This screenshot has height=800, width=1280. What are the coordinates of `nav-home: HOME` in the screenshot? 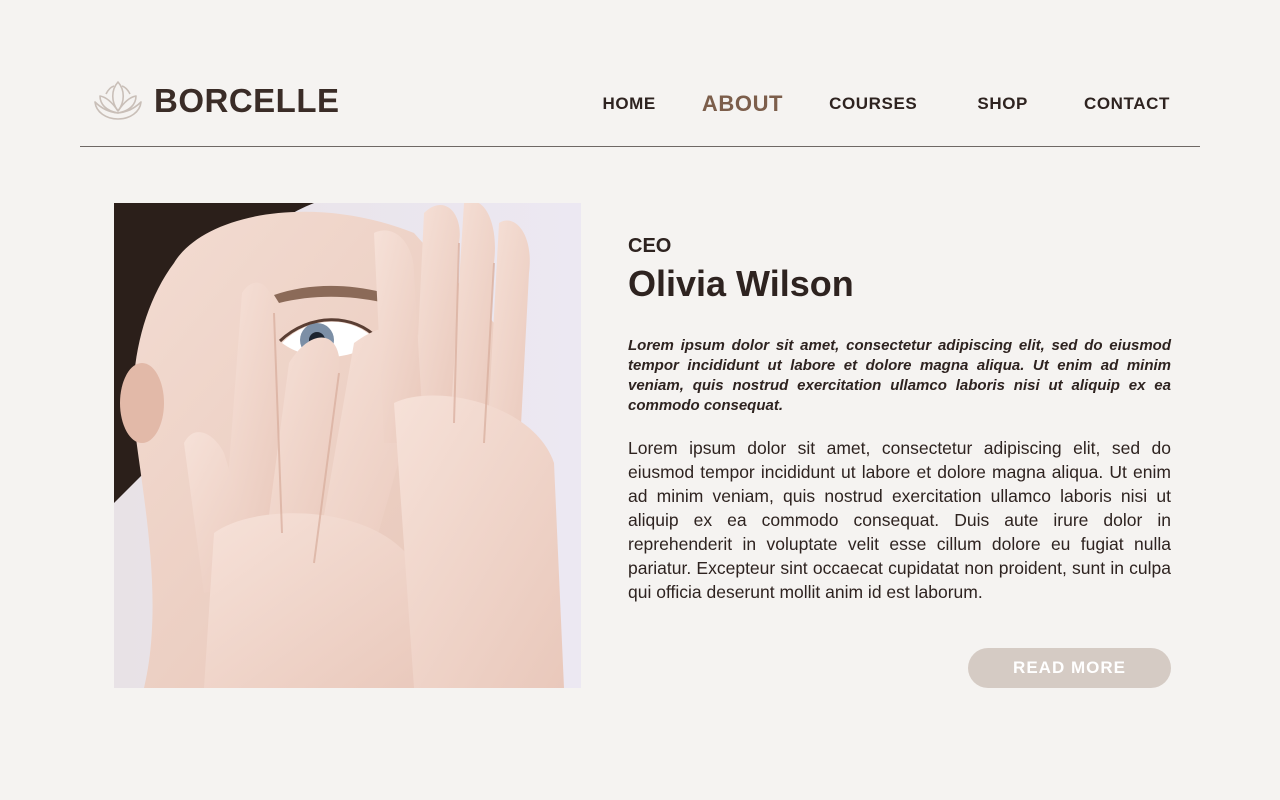 It's located at (628, 104).